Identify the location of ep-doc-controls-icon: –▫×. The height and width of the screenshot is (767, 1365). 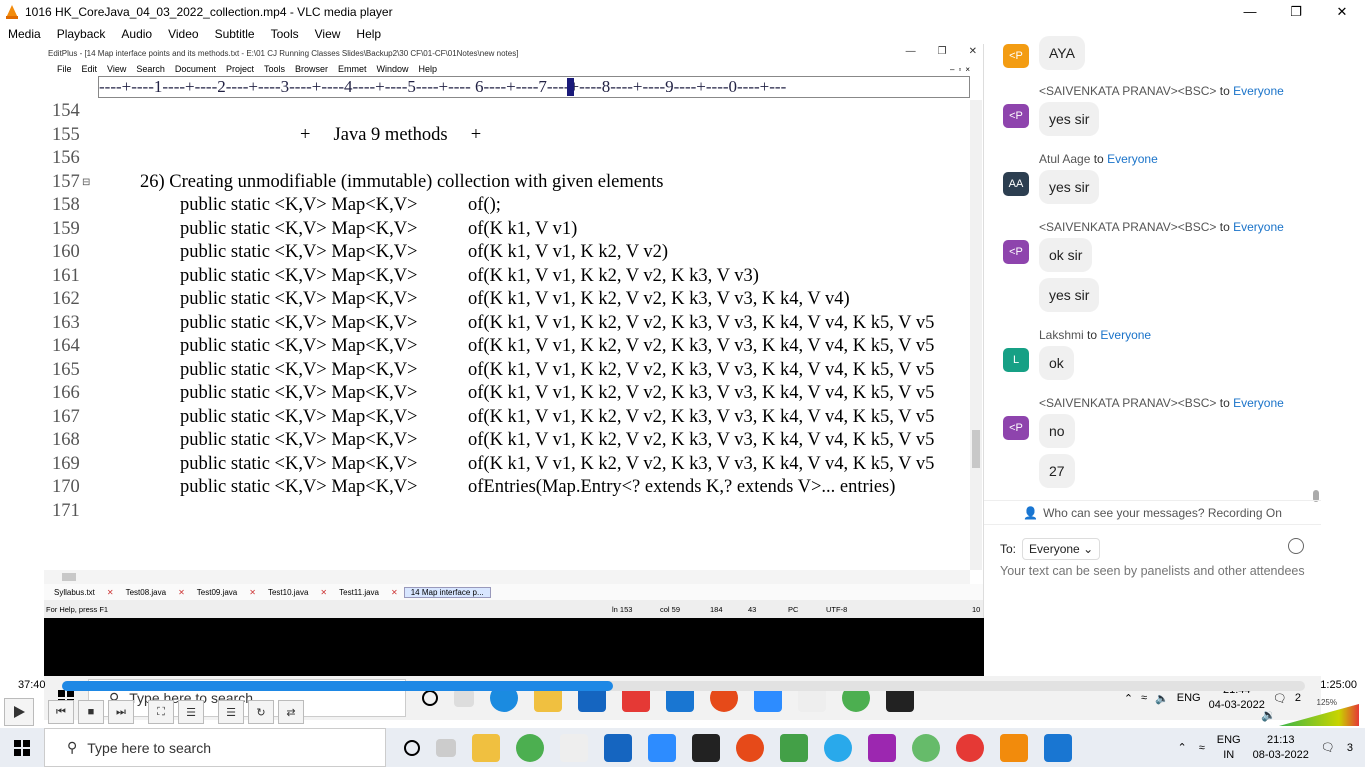
(962, 69).